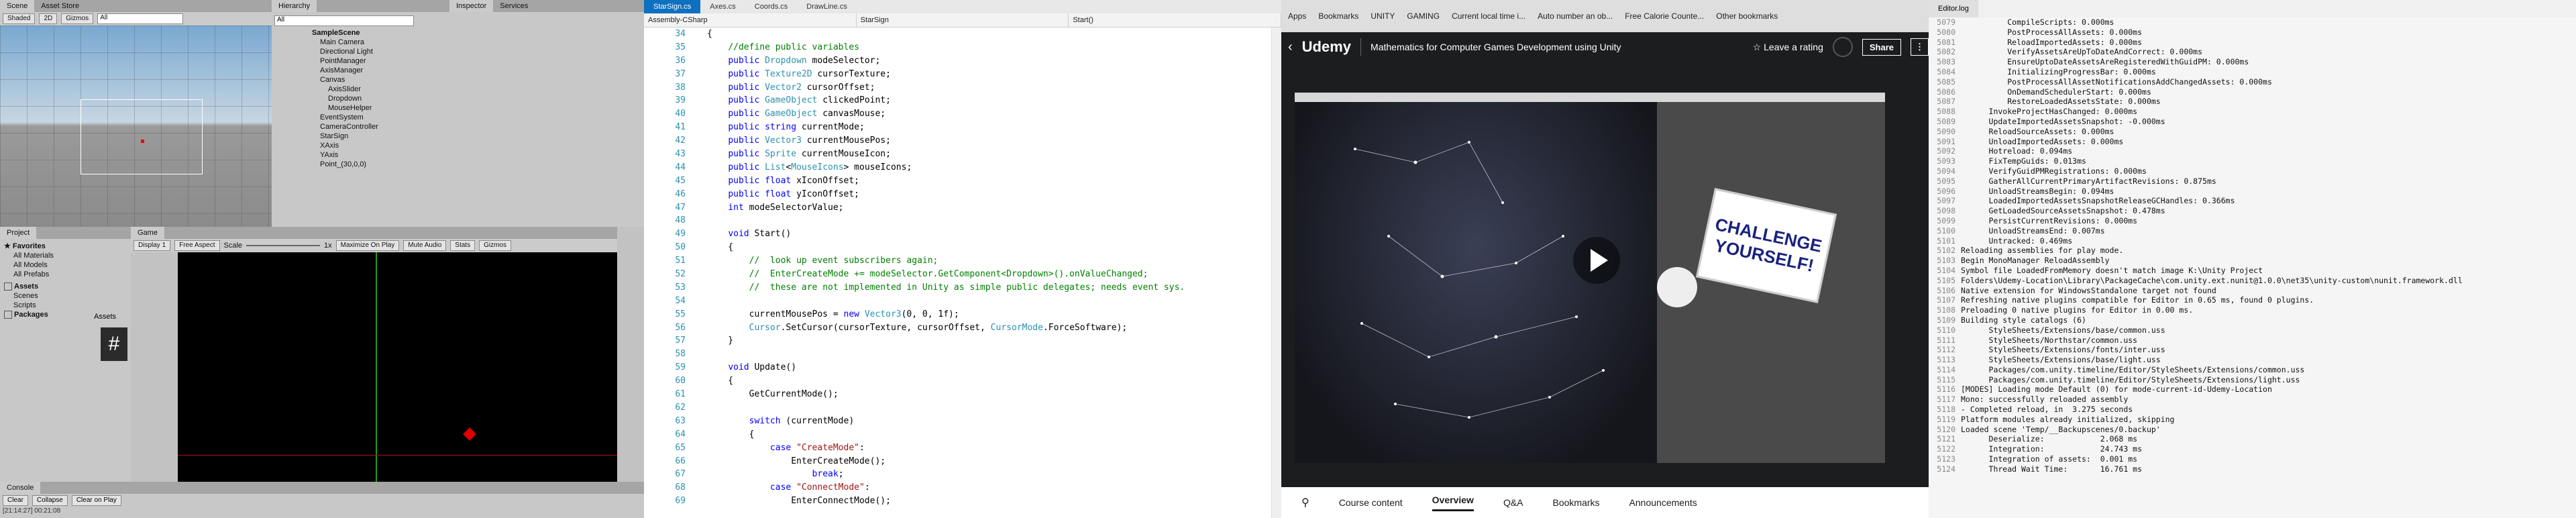  I want to click on tab-console: Console, so click(20, 488).